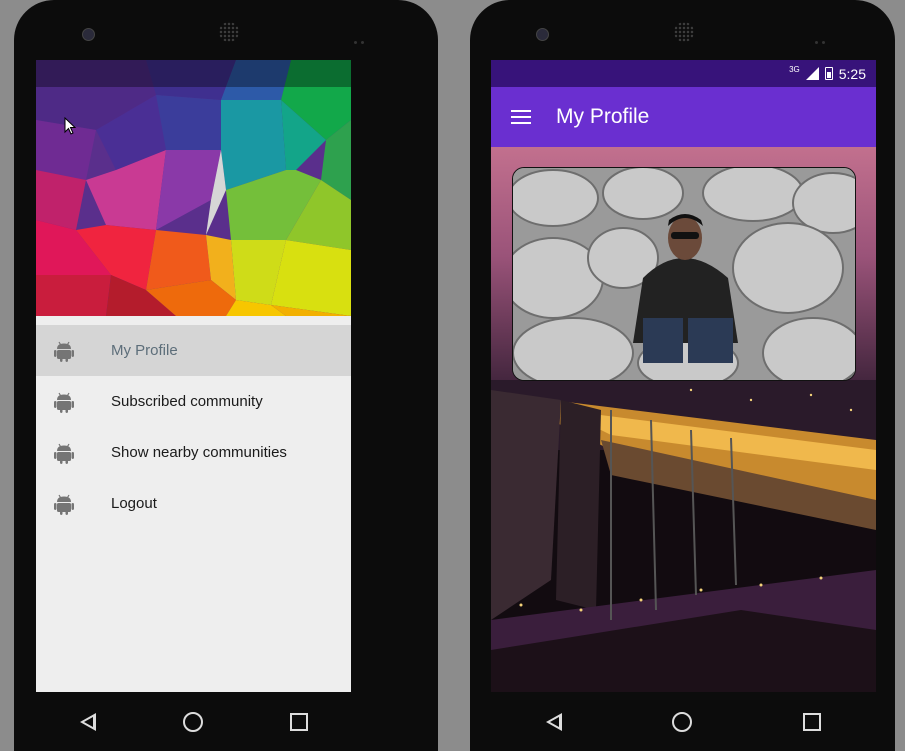 The height and width of the screenshot is (751, 905). I want to click on profile-photo, so click(684, 274).